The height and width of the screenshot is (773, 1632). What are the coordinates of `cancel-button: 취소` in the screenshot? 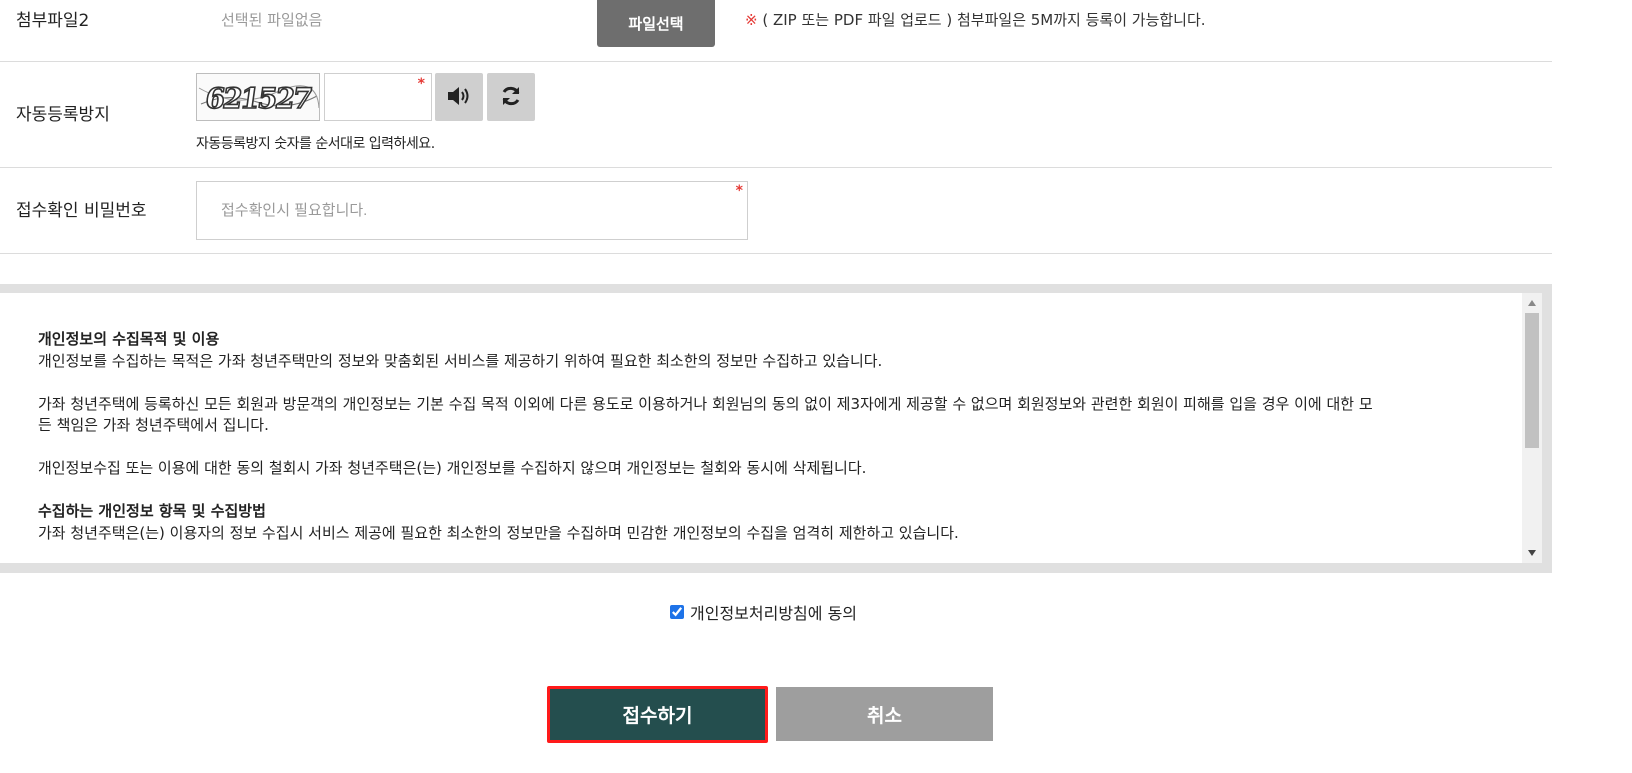 It's located at (884, 714).